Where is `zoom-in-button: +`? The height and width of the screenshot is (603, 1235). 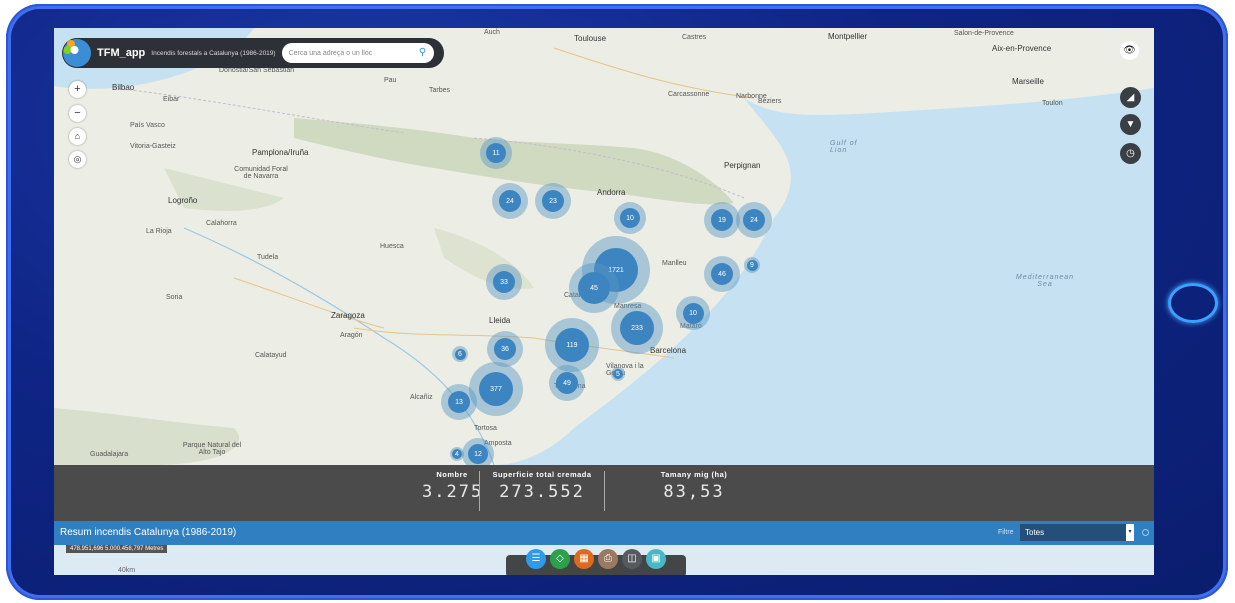
zoom-in-button: + is located at coordinates (77, 89).